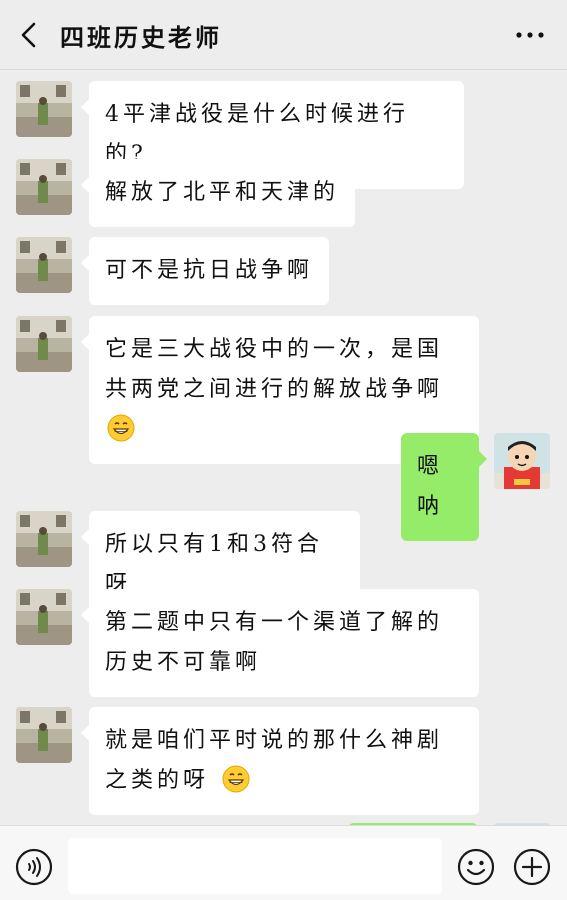  Describe the element at coordinates (209, 270) in the screenshot. I see `message-text: 可不是抗日战争啊` at that location.